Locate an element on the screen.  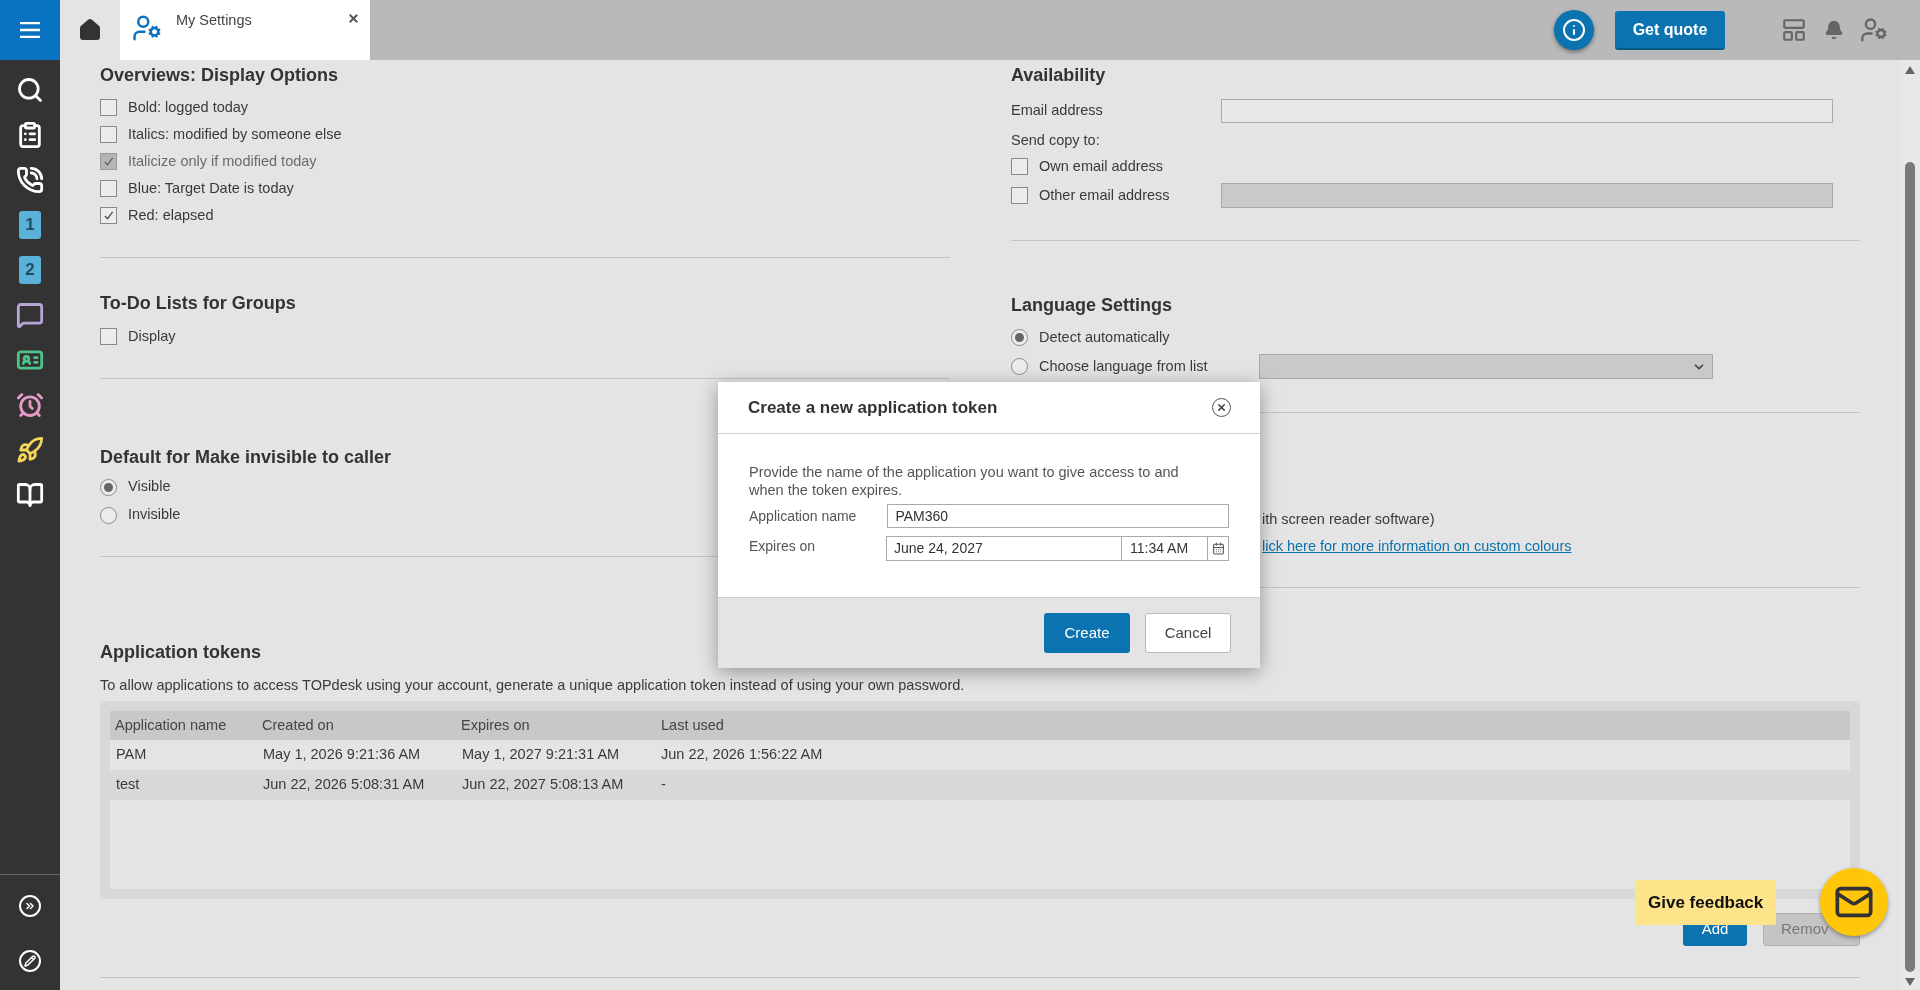
checkbox-label: Italics: modified by someone else is located at coordinates (235, 134).